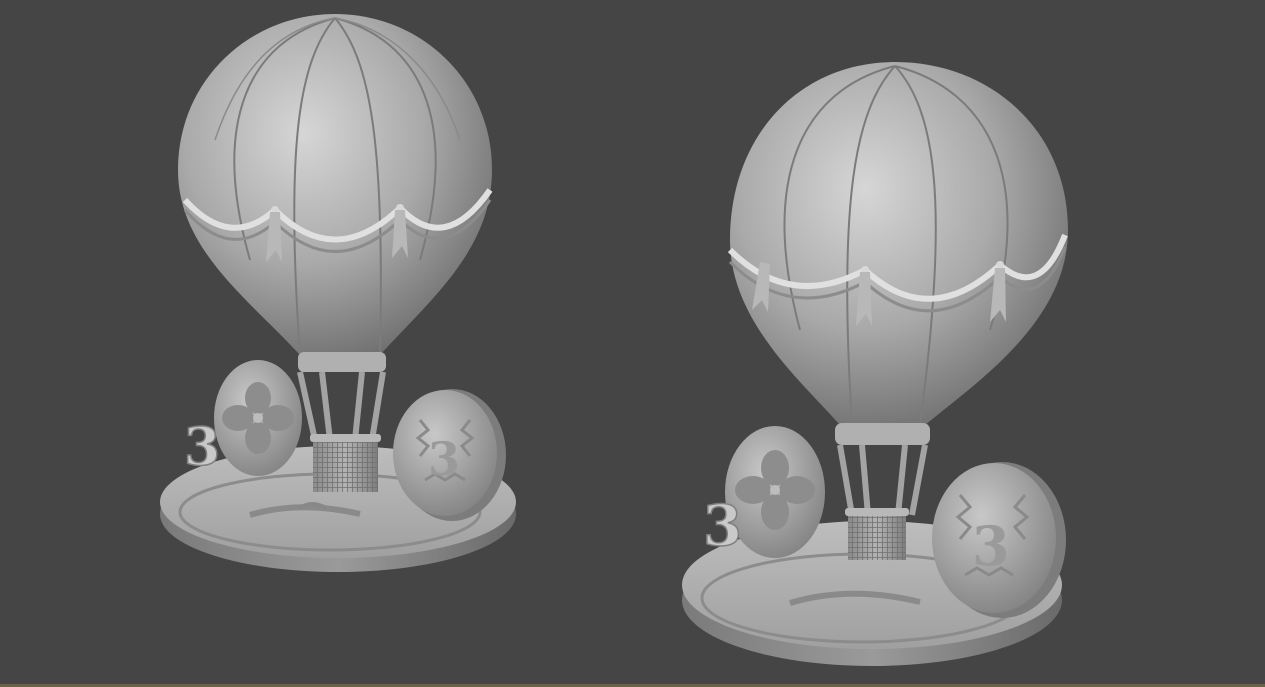  What do you see at coordinates (722, 526) in the screenshot?
I see `digit-three-right: 3` at bounding box center [722, 526].